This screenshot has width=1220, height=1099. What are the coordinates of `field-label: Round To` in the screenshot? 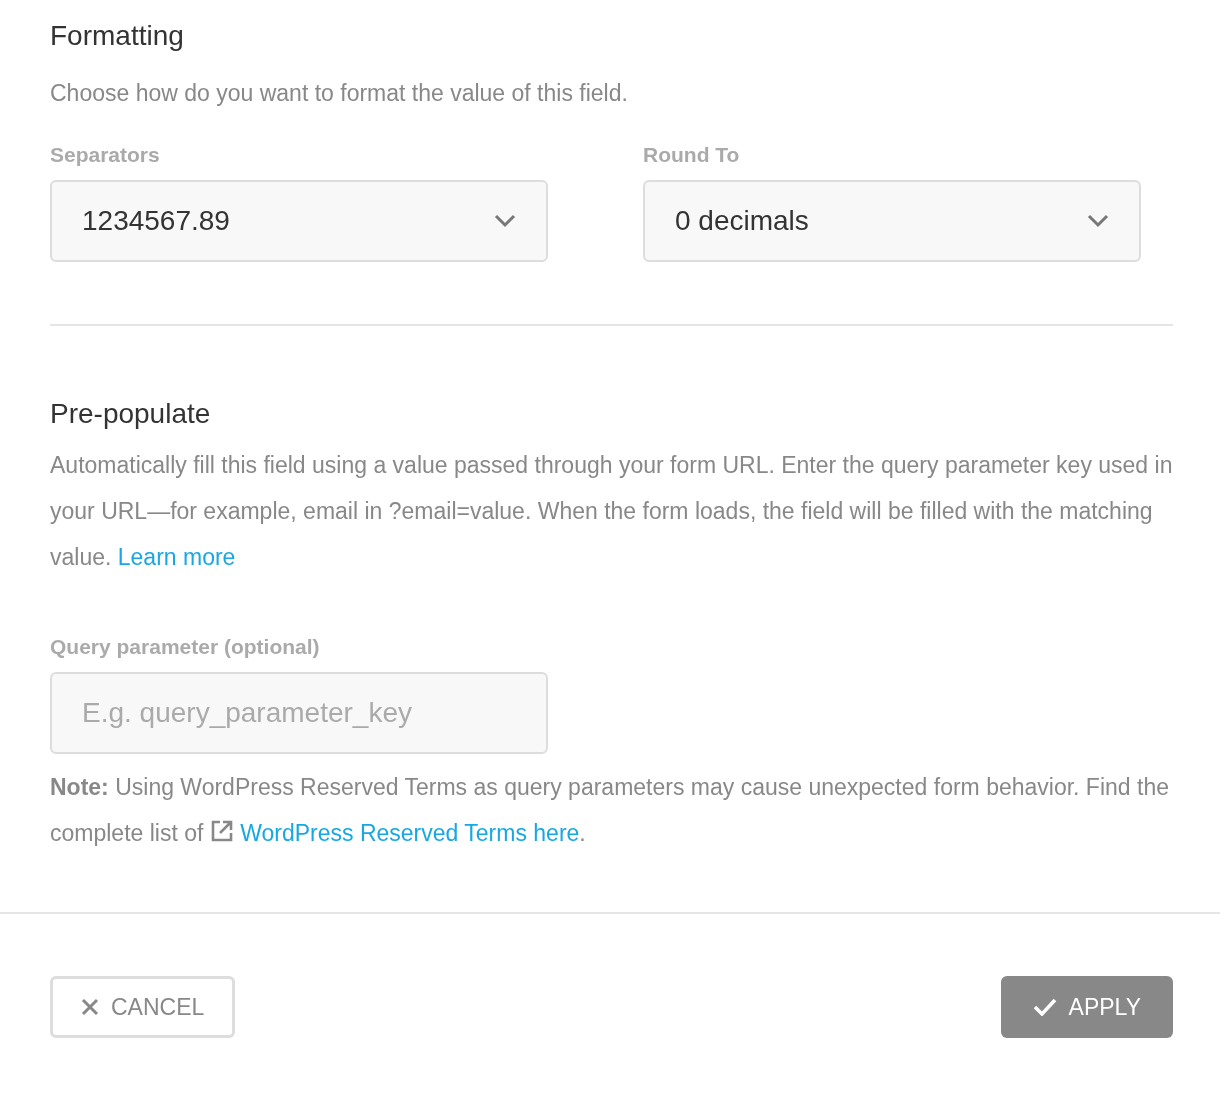 It's located at (691, 155).